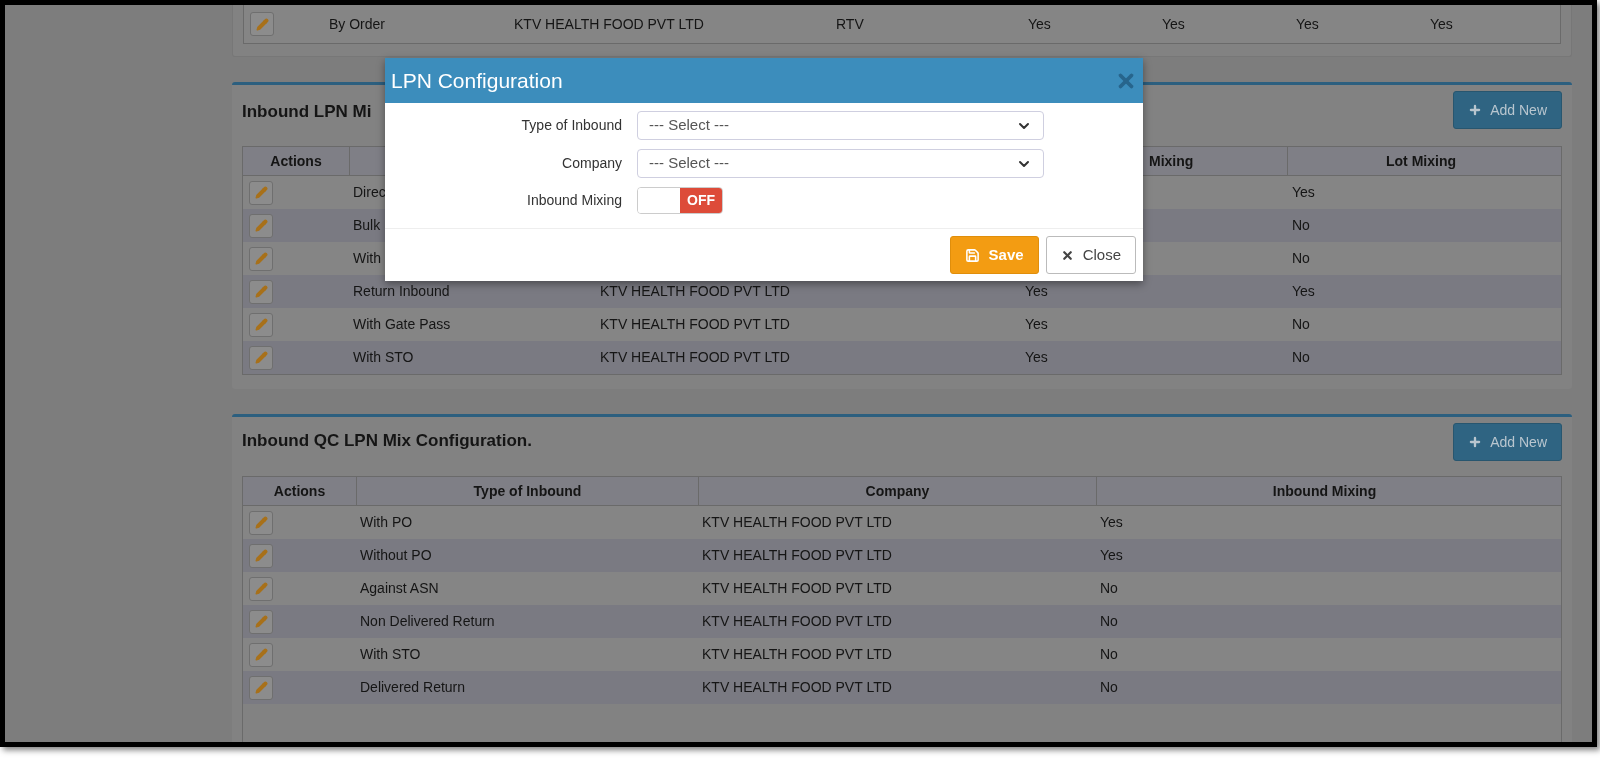 The image size is (1600, 758). Describe the element at coordinates (850, 24) in the screenshot. I see `table-cell-text: RTV` at that location.